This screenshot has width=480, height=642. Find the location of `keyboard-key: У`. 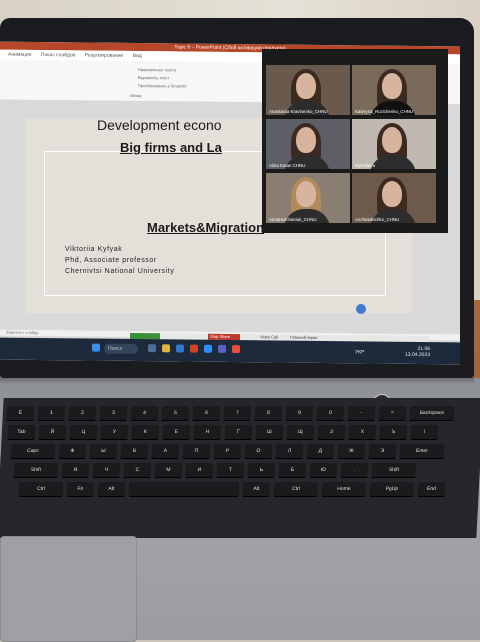

keyboard-key: У is located at coordinates (114, 432).